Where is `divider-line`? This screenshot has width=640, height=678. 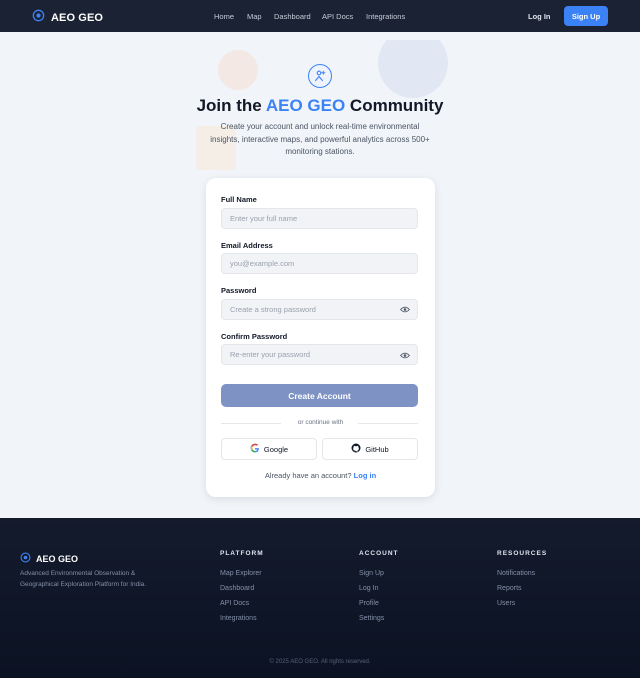 divider-line is located at coordinates (388, 423).